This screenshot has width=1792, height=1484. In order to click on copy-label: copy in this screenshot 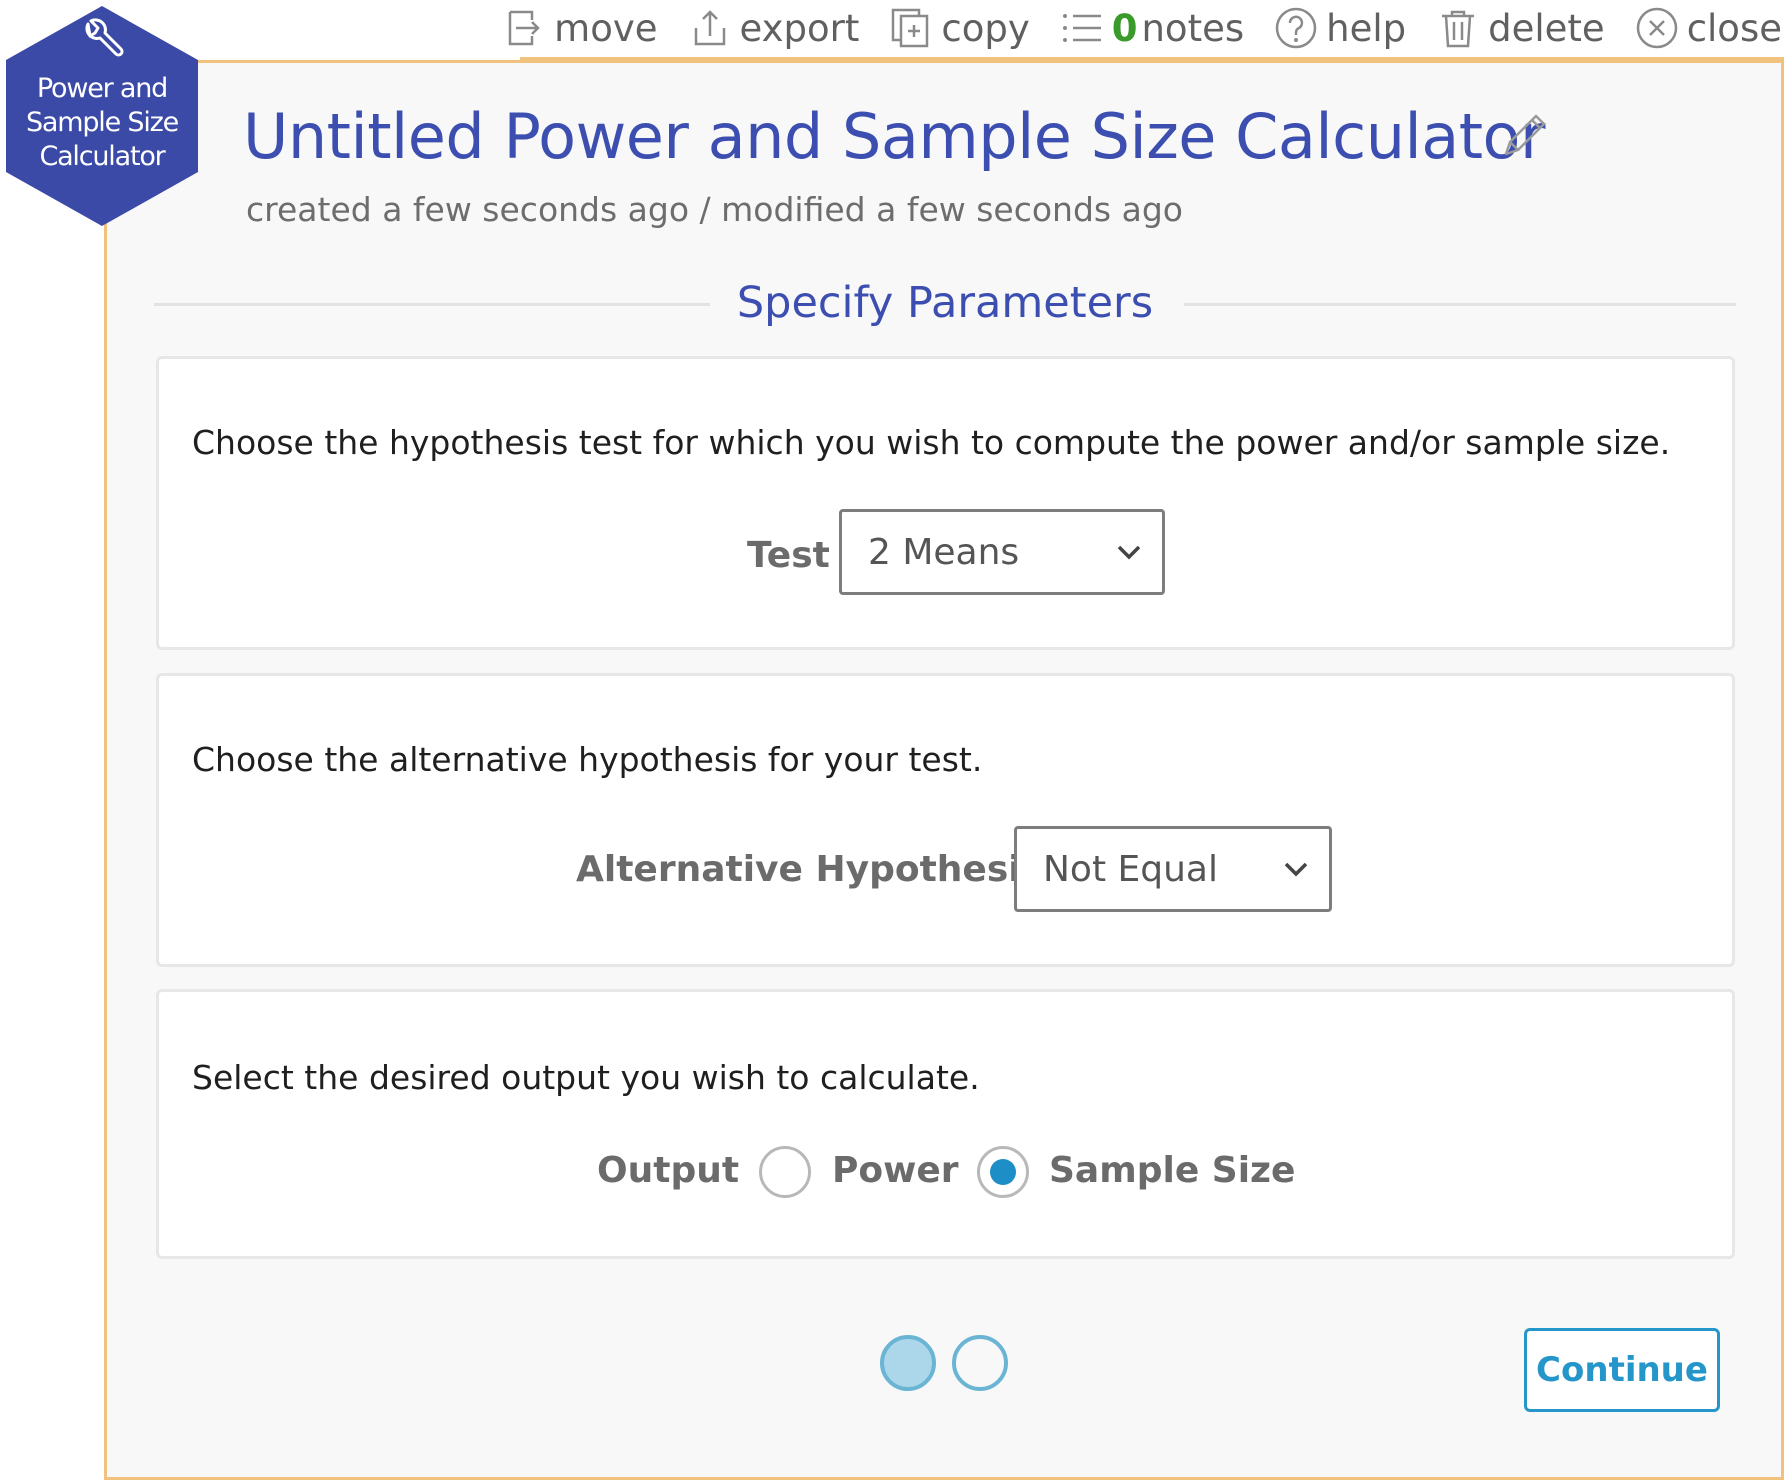, I will do `click(985, 28)`.